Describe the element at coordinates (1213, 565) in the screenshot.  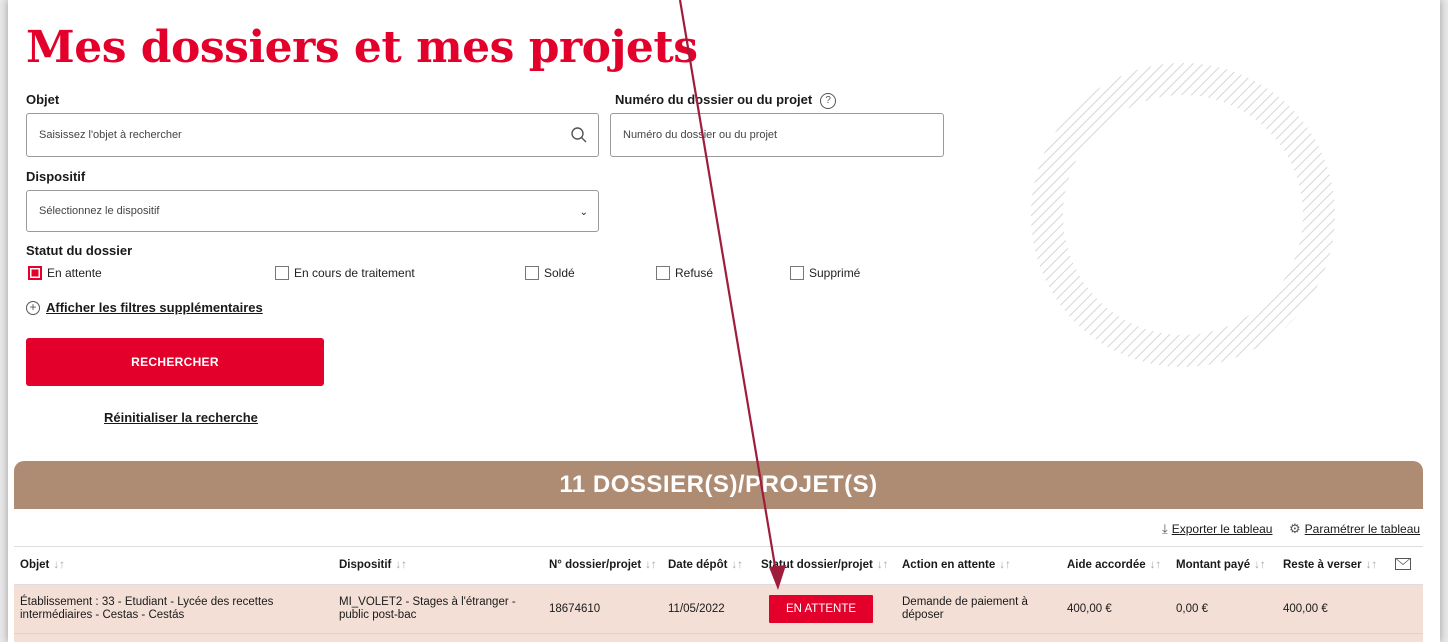
I see `column-label: Montant payé` at that location.